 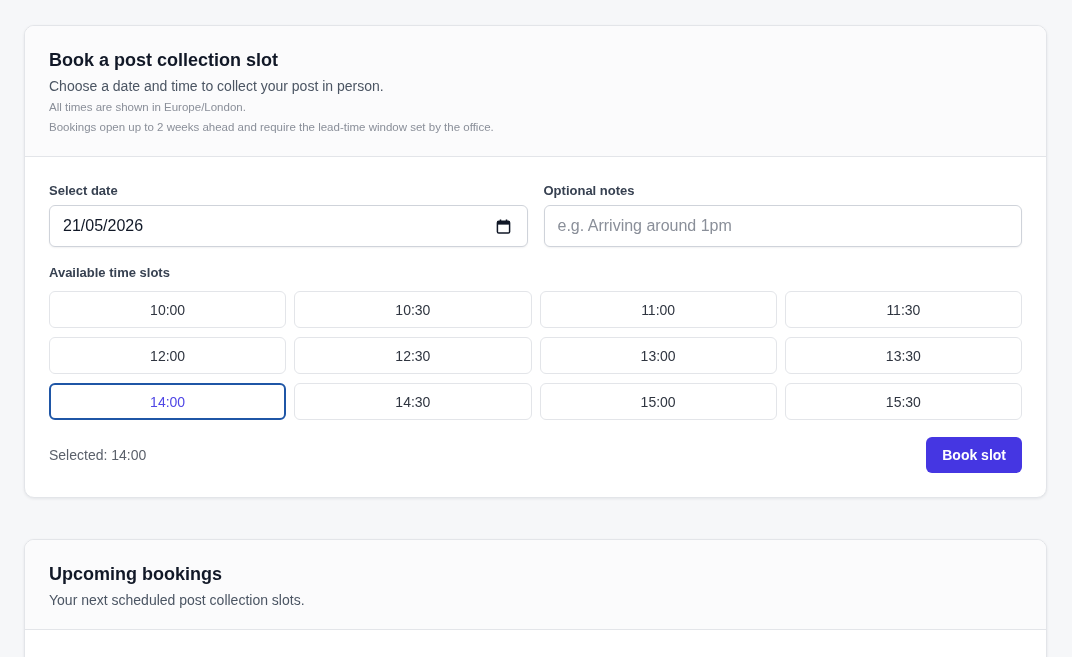 What do you see at coordinates (974, 455) in the screenshot?
I see `book-slot-button: Book slot` at bounding box center [974, 455].